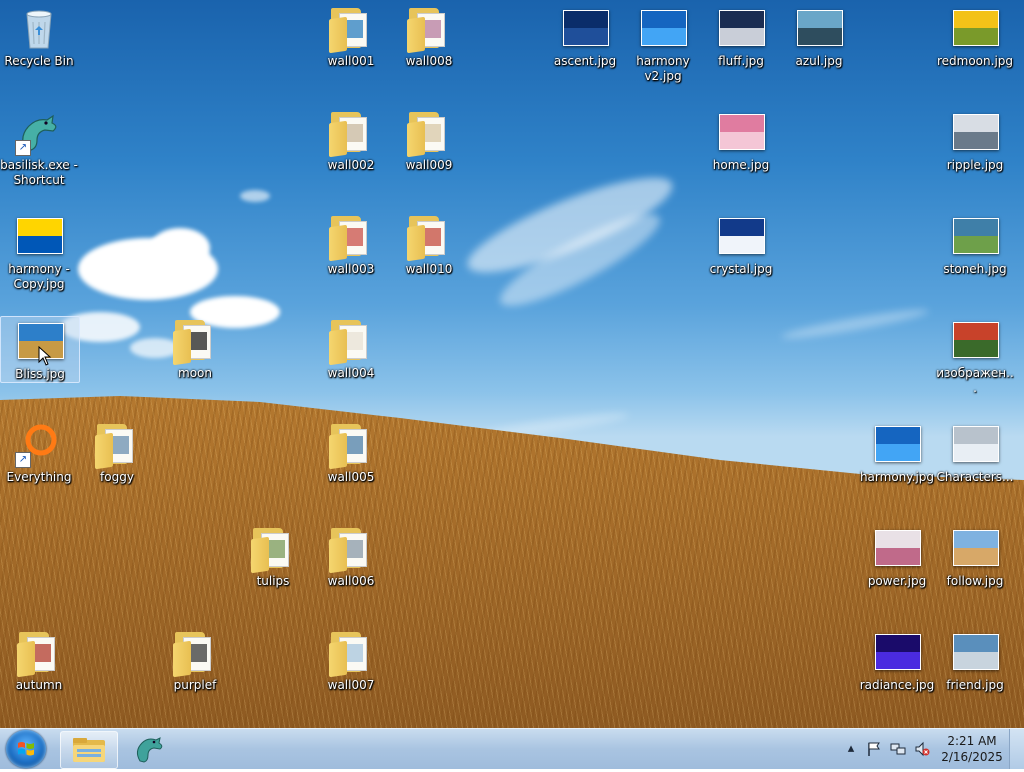 This screenshot has height=772, width=1024. What do you see at coordinates (117, 477) in the screenshot?
I see `desktop-icon-label: foggy` at bounding box center [117, 477].